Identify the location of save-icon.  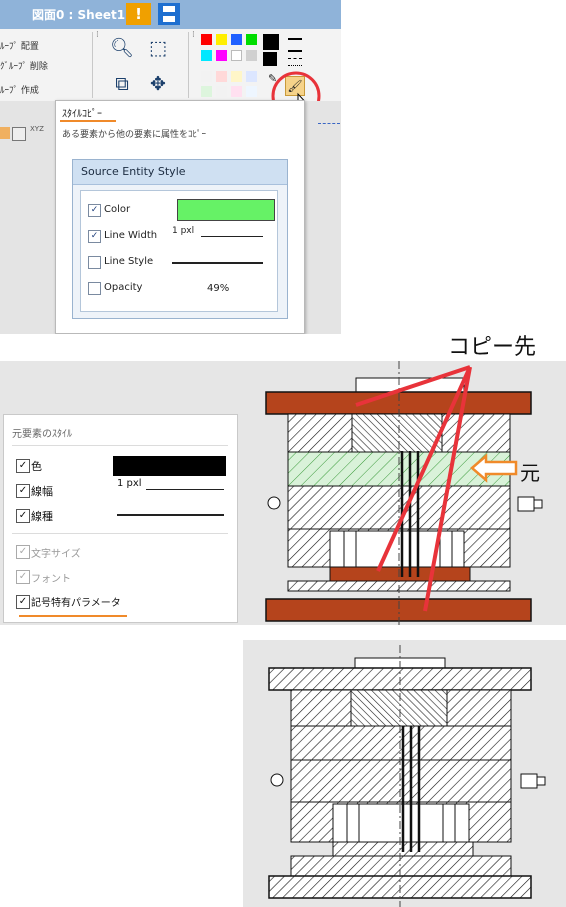
(169, 14).